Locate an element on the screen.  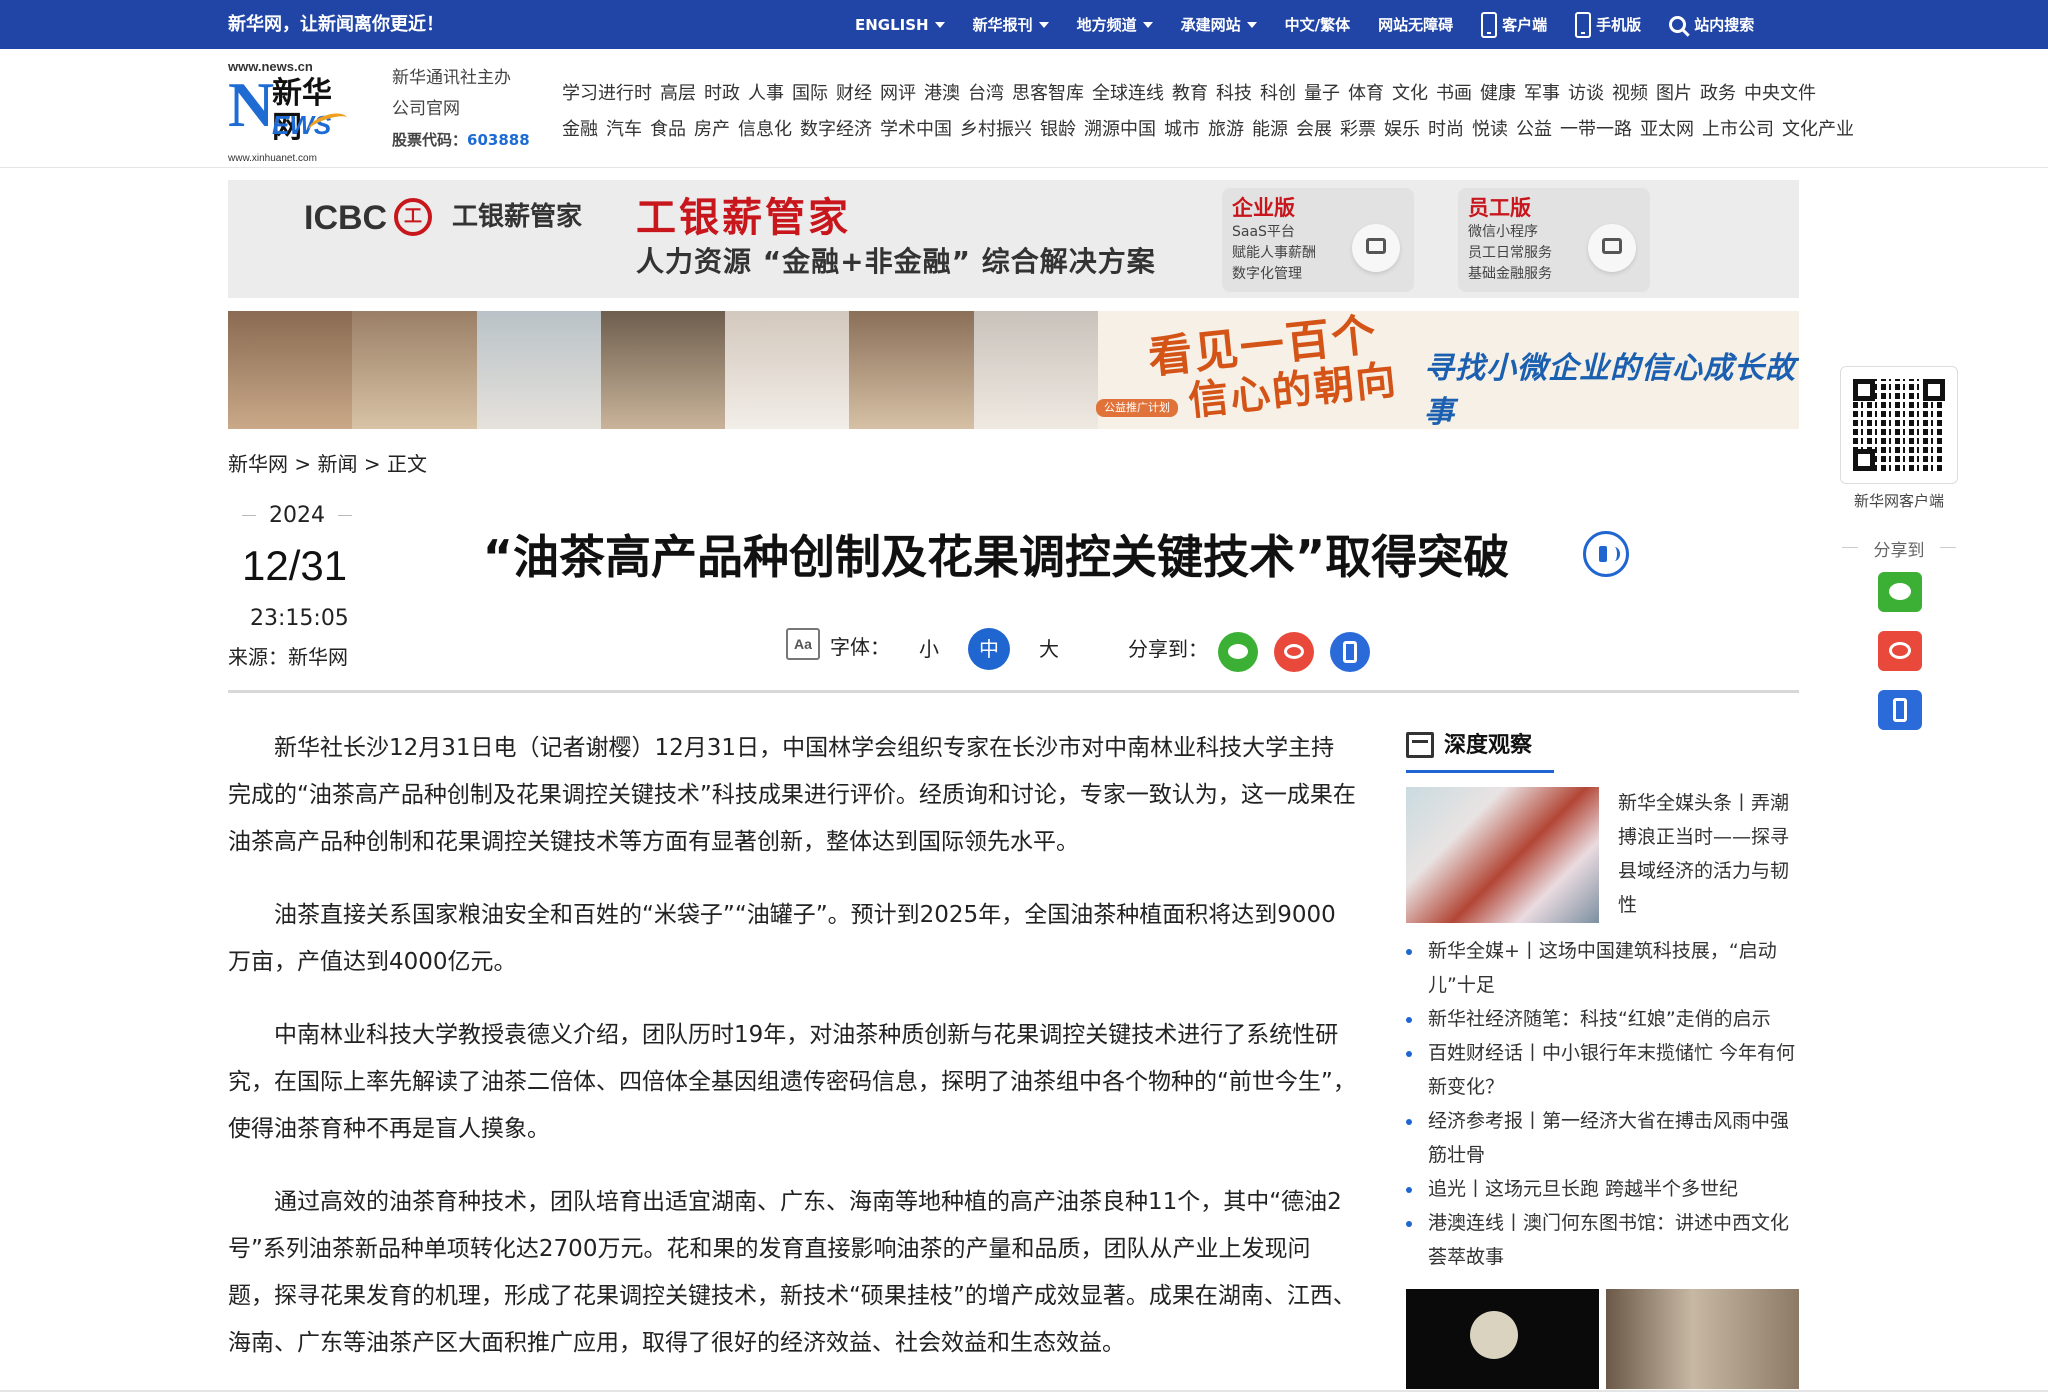
top-nav-english: ENGLISH is located at coordinates (900, 25).